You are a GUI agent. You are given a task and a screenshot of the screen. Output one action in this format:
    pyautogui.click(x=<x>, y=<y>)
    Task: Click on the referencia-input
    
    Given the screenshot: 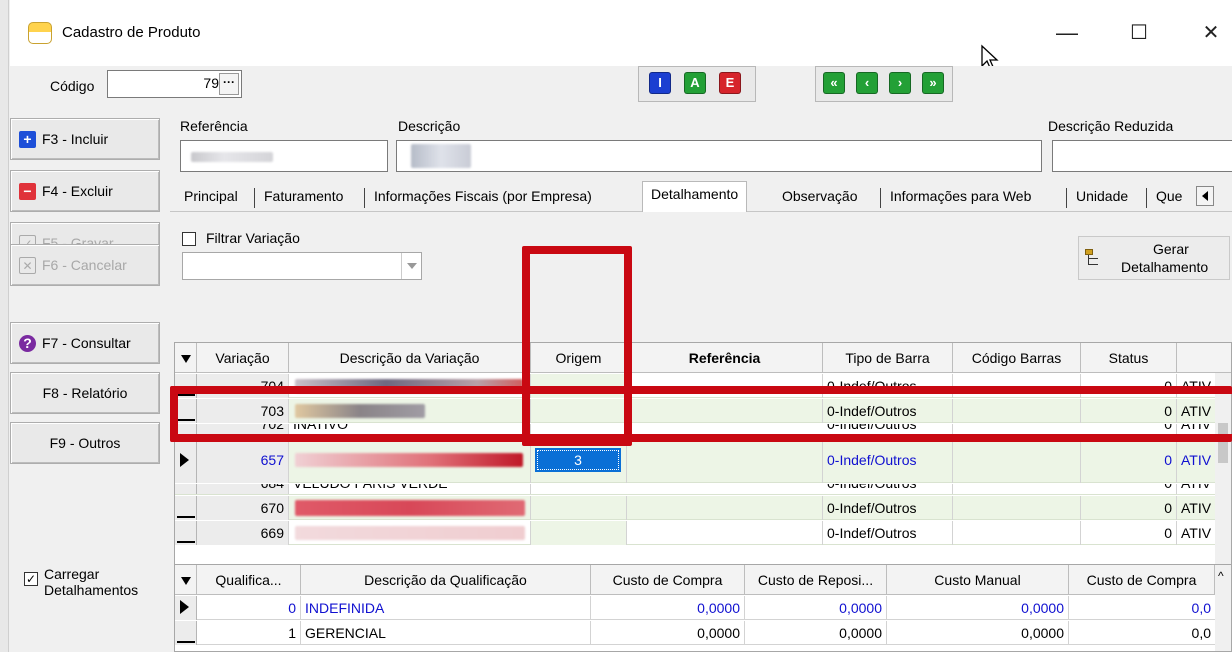 What is the action you would take?
    pyautogui.click(x=284, y=156)
    